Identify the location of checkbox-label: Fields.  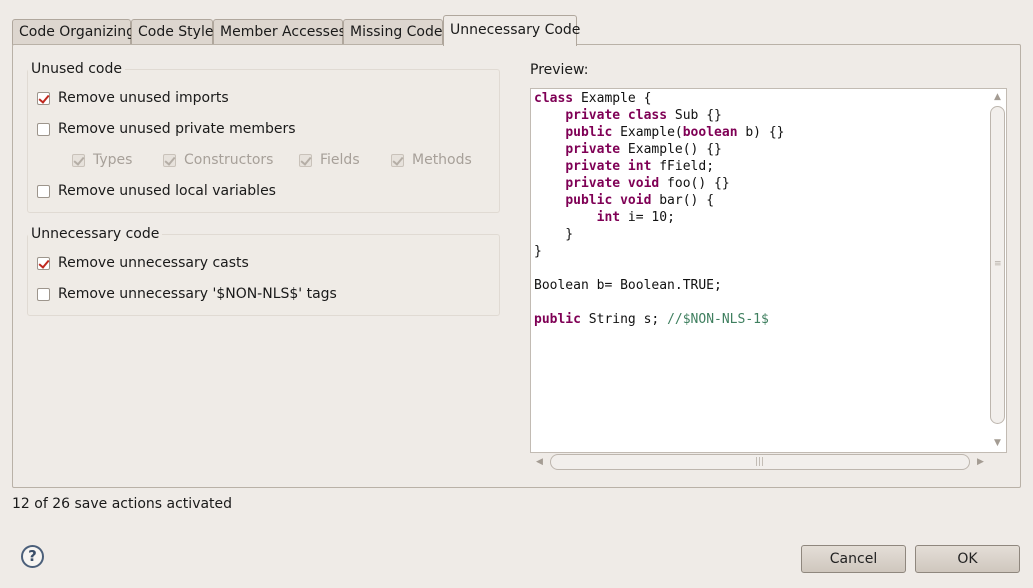
(340, 160).